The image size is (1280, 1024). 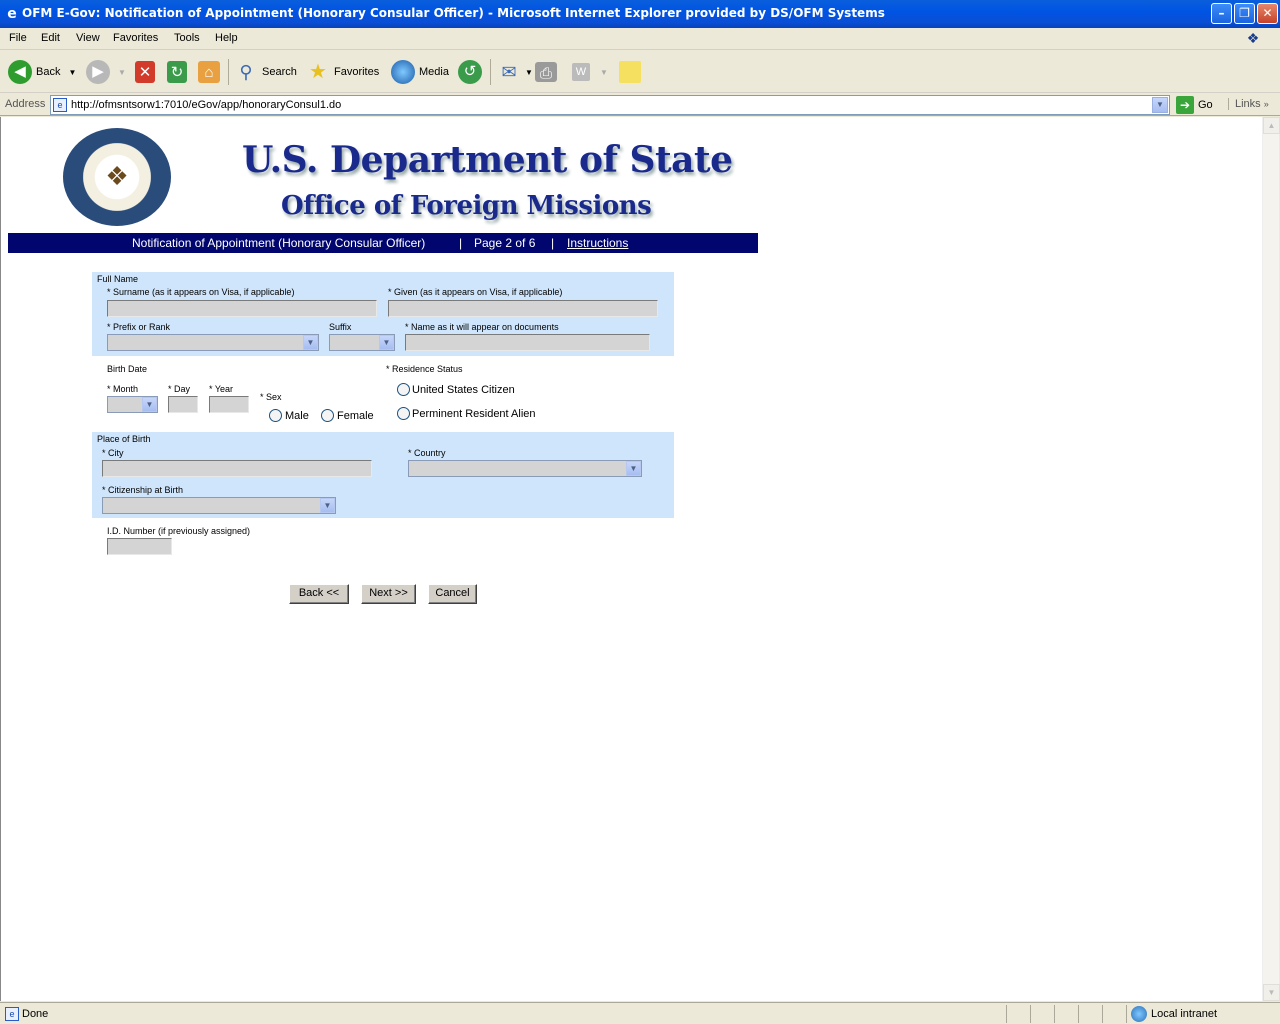 What do you see at coordinates (226, 38) in the screenshot?
I see `menu-help: Help` at bounding box center [226, 38].